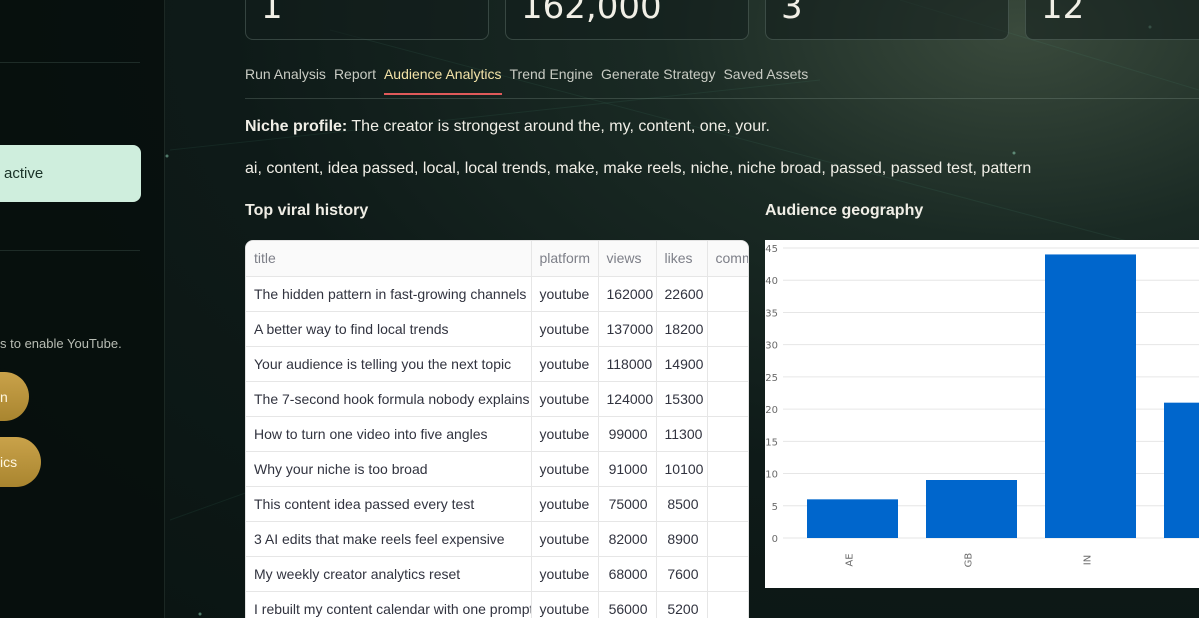 This screenshot has width=1199, height=618. What do you see at coordinates (627, 329) in the screenshot?
I see `cell-views: 137000` at bounding box center [627, 329].